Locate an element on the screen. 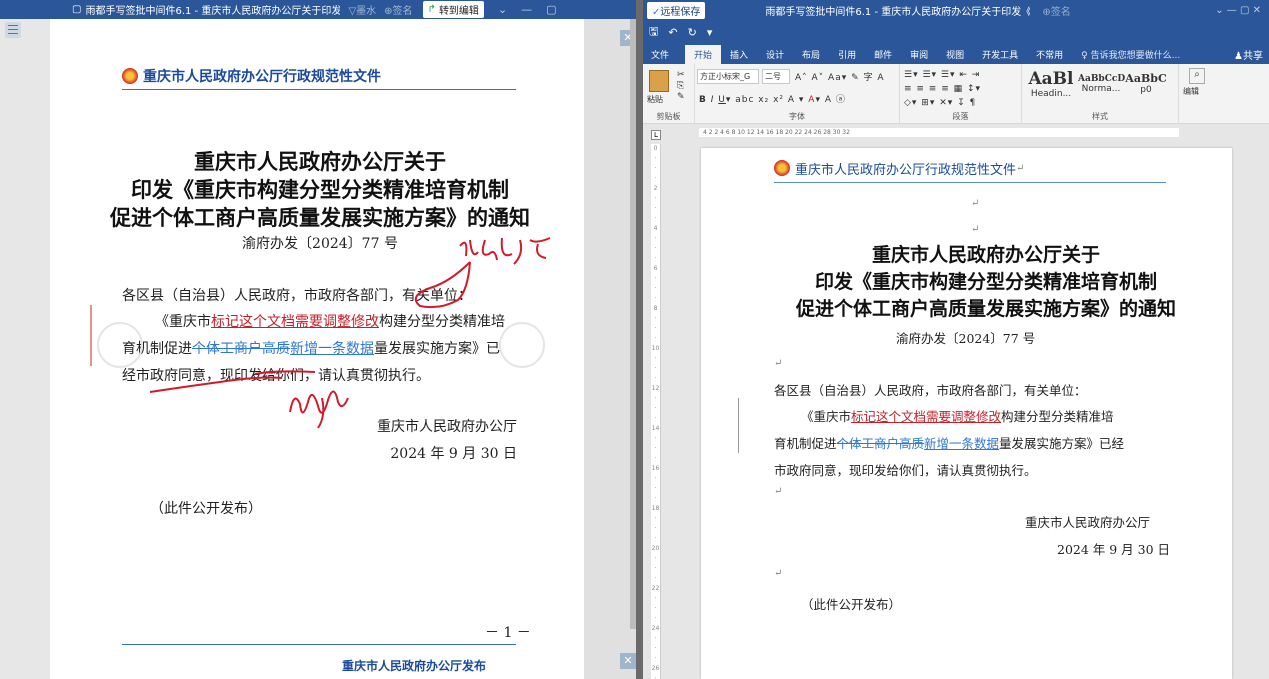  right-title-line-2: 印发《重庆市构建分型分类精准培育机制 is located at coordinates (985, 282).